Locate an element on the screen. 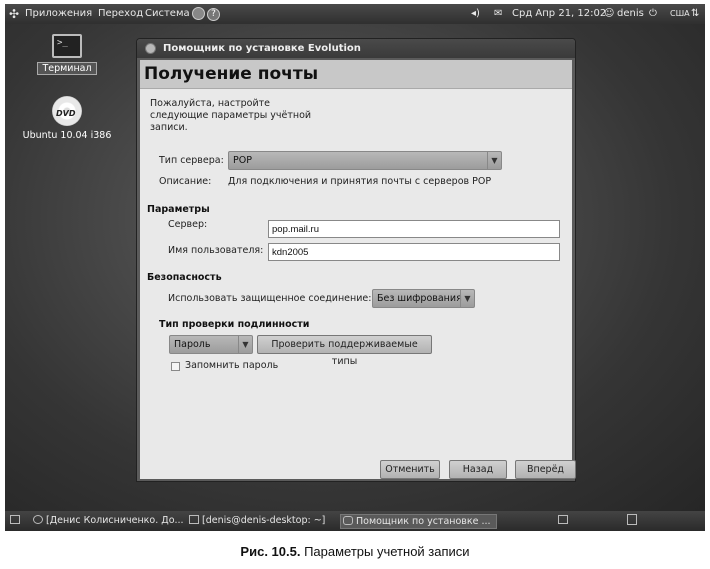 The height and width of the screenshot is (569, 710). window-title: Помощник по установке Evolution is located at coordinates (262, 48).